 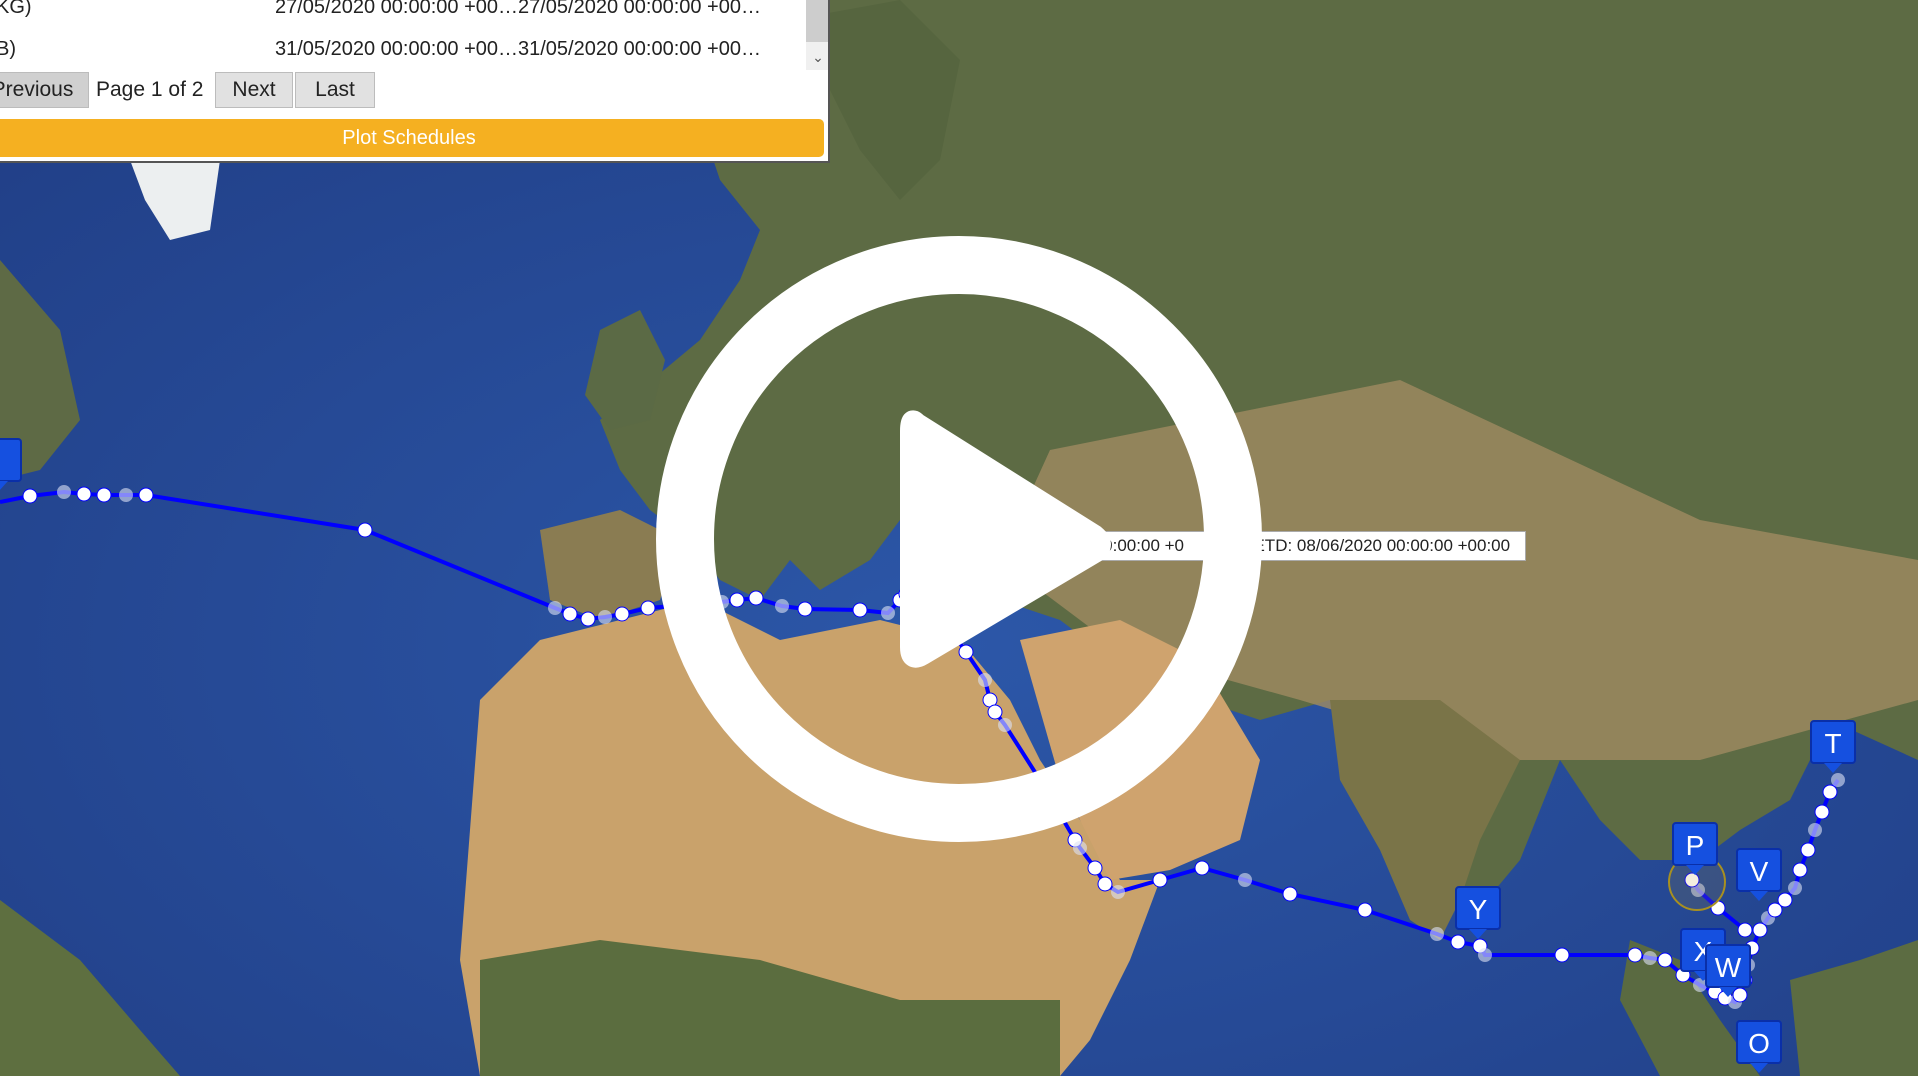 I want to click on plot-schedules-button: Plot Schedules, so click(x=412, y=138).